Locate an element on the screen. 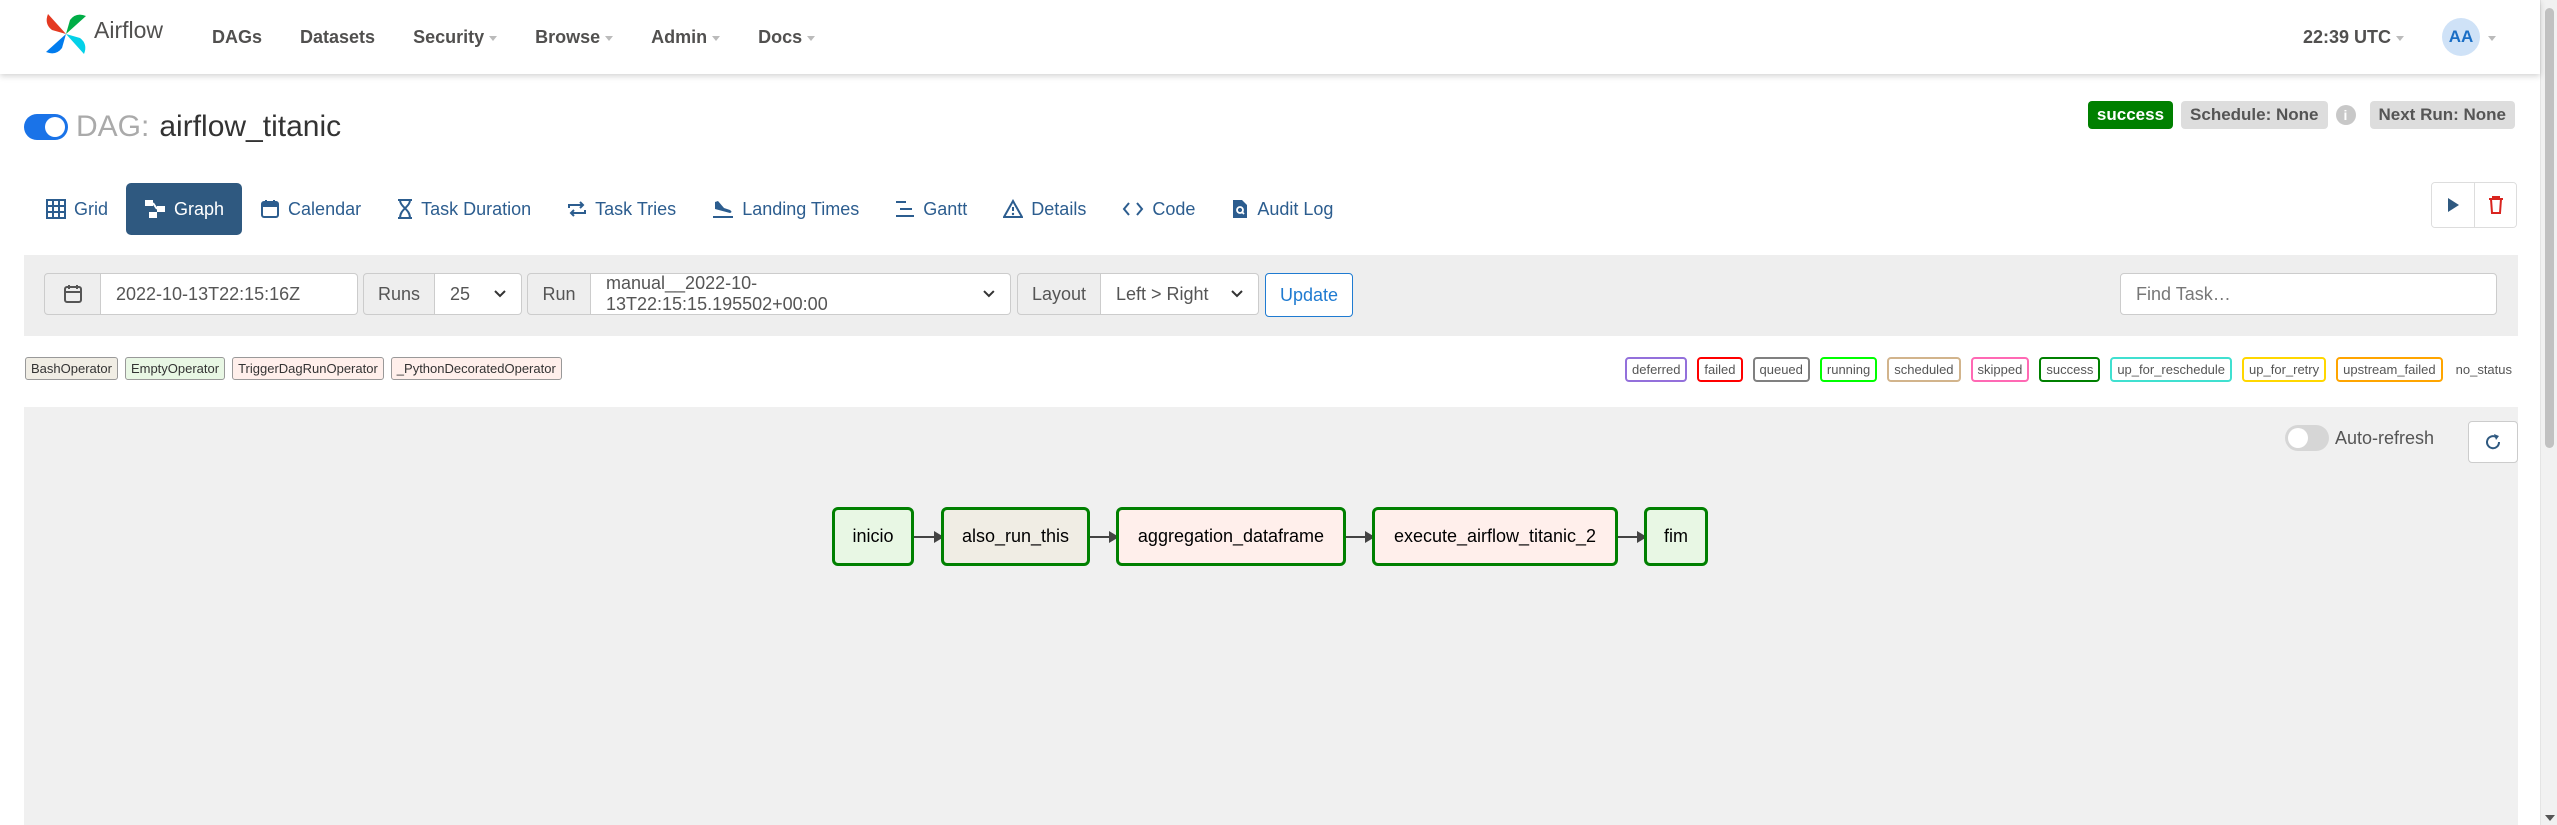 This screenshot has height=825, width=2557. nav-dags-label: DAGs is located at coordinates (237, 36).